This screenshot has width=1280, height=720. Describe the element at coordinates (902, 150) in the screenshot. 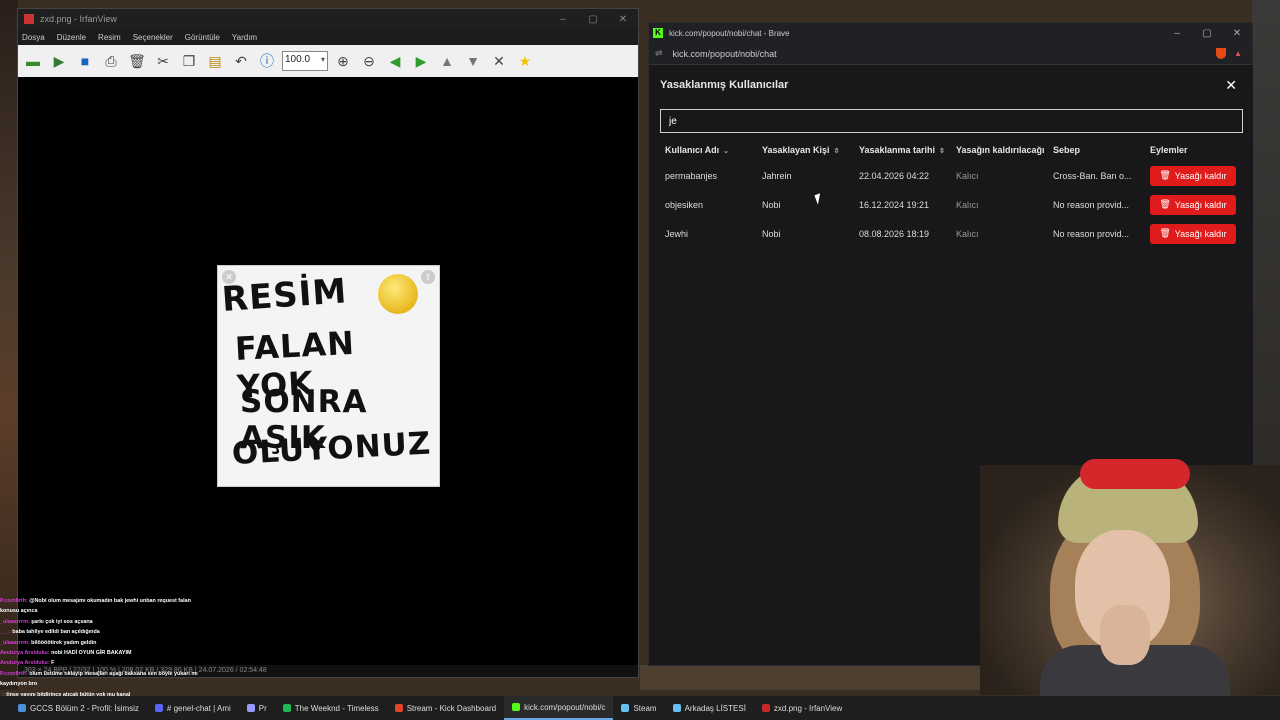

I see `col-ban-date: Yasaklanma tarihi ⇳` at that location.